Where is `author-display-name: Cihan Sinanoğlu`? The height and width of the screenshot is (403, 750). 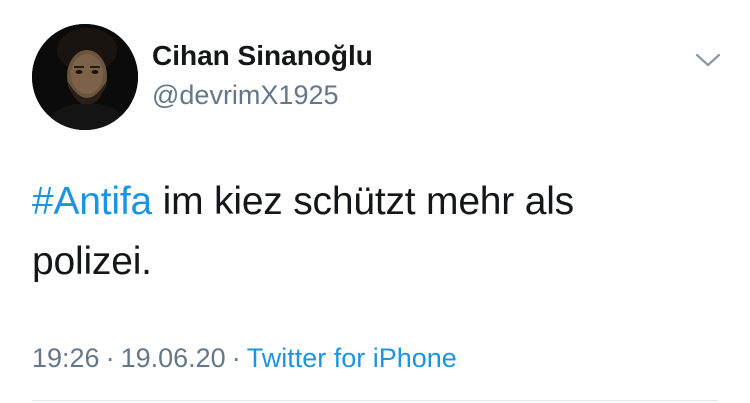 author-display-name: Cihan Sinanoğlu is located at coordinates (262, 56).